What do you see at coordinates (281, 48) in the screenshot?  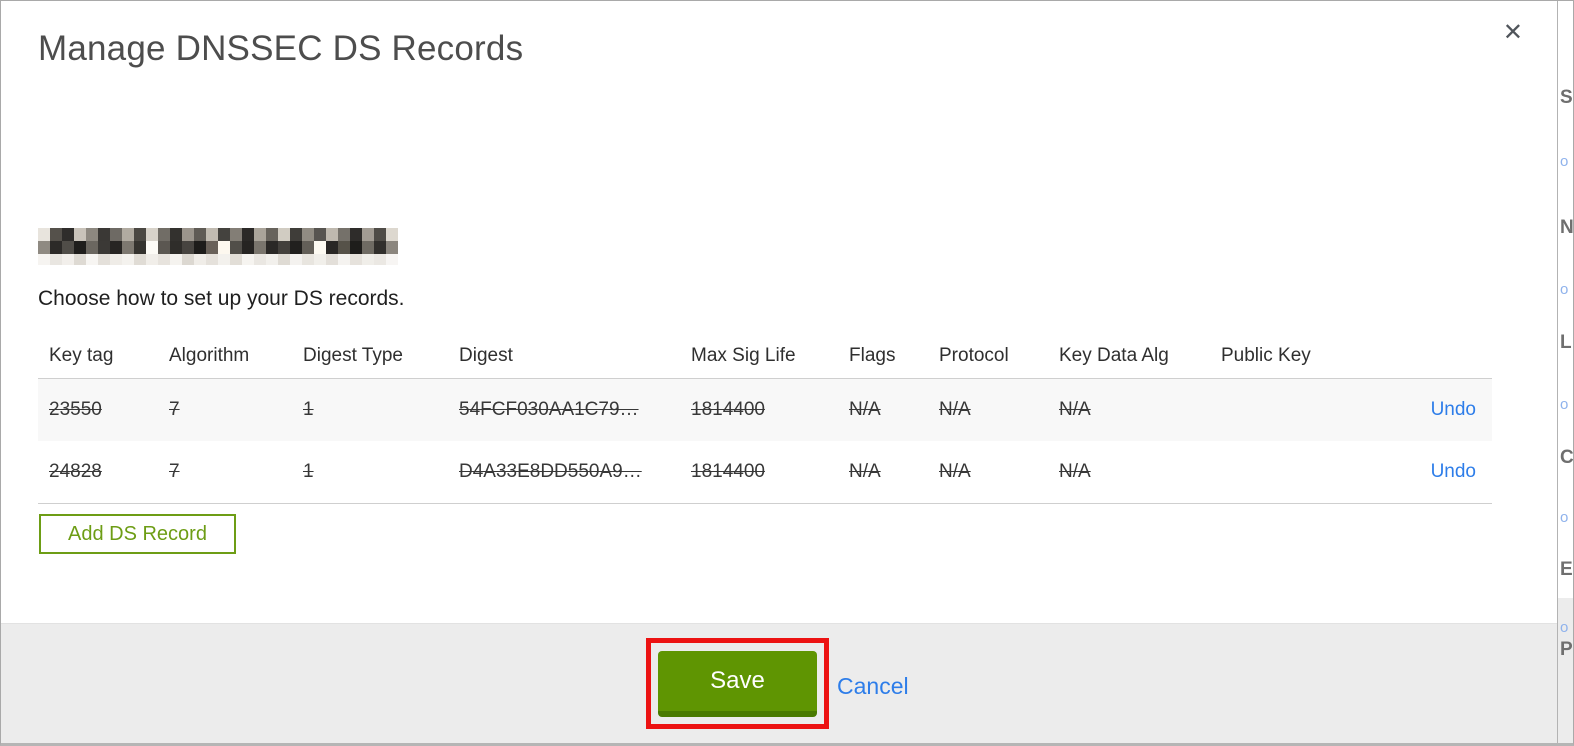 I see `modal-title: Manage DNSSEC DS Records` at bounding box center [281, 48].